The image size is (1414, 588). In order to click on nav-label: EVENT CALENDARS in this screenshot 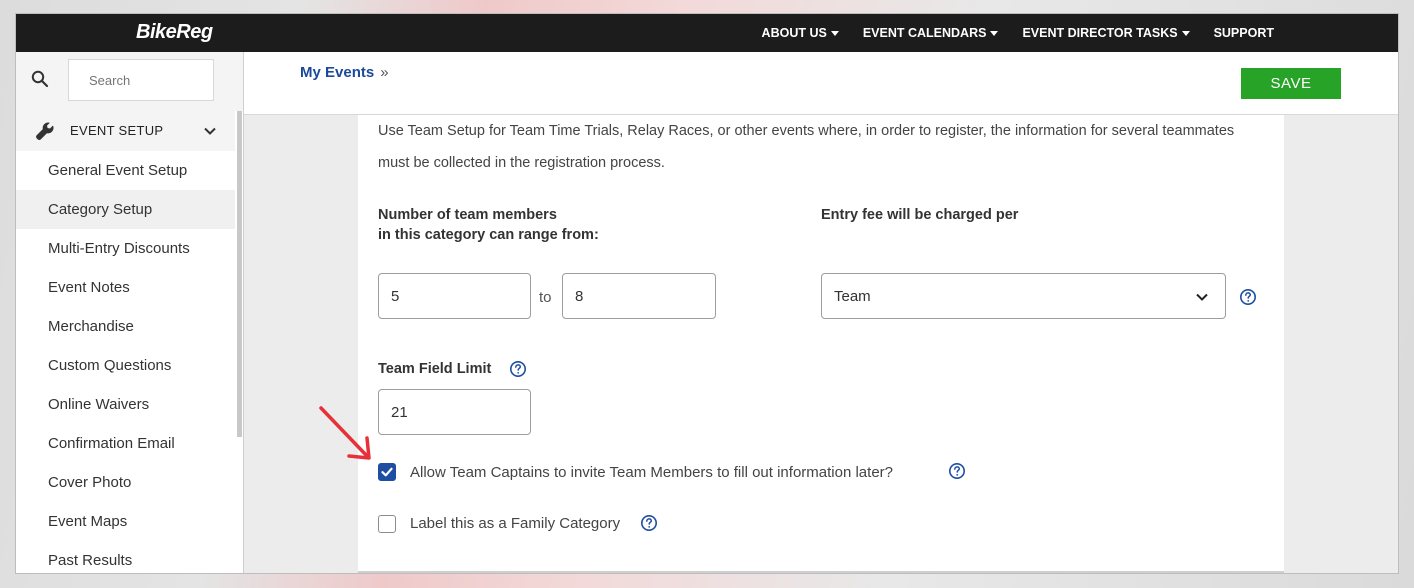, I will do `click(924, 33)`.